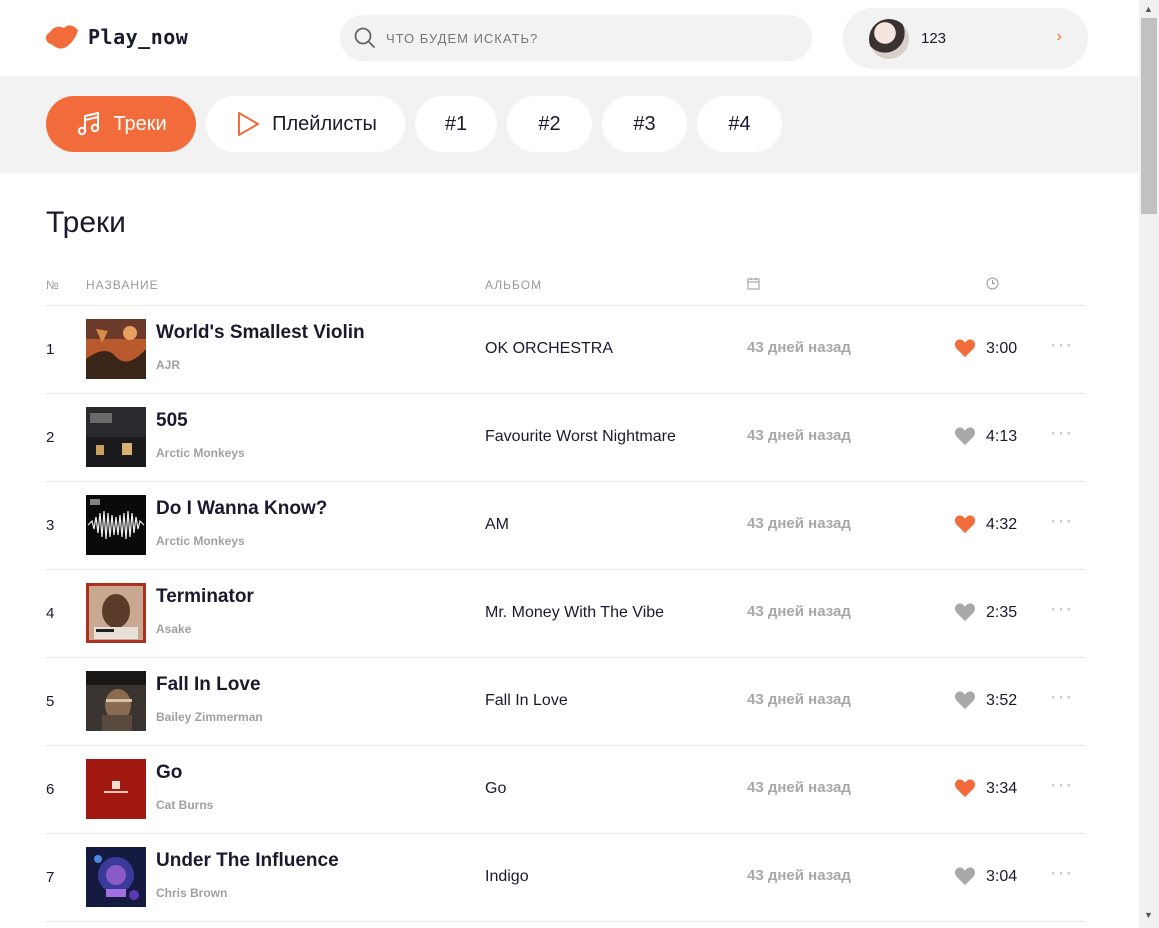 The width and height of the screenshot is (1159, 928). What do you see at coordinates (191, 893) in the screenshot?
I see `track-artist: Chris Brown` at bounding box center [191, 893].